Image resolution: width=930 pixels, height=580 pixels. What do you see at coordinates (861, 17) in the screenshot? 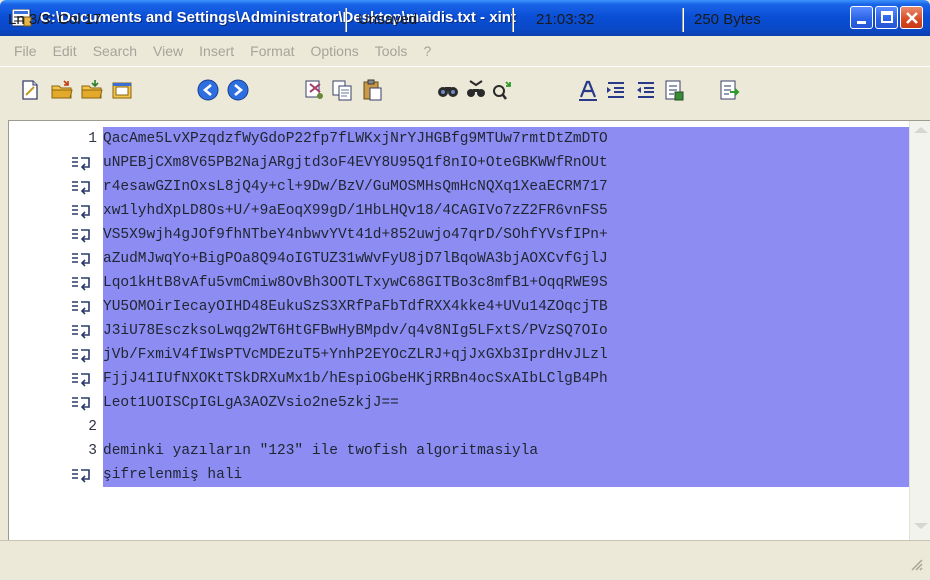
I see `minimize-button` at bounding box center [861, 17].